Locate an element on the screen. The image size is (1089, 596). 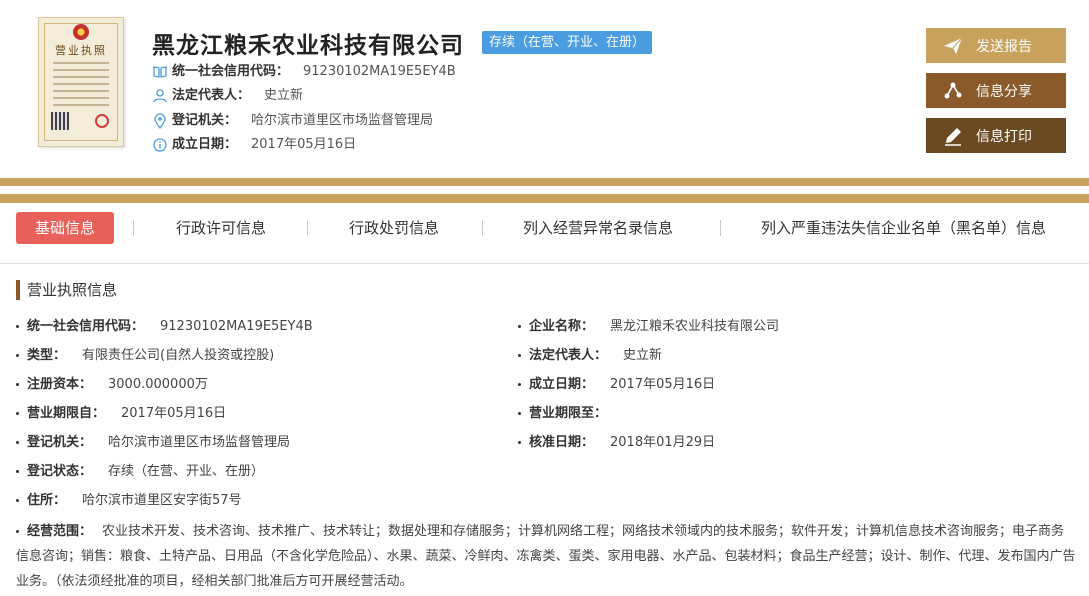
header-legal-rep: 法定代表人： 史立新 is located at coordinates (227, 96).